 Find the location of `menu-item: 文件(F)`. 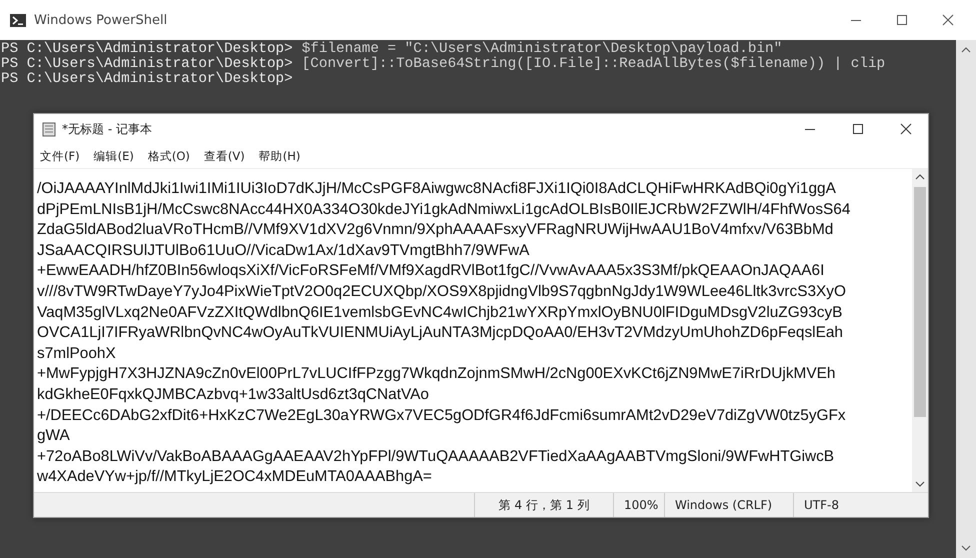

menu-item: 文件(F) is located at coordinates (60, 156).